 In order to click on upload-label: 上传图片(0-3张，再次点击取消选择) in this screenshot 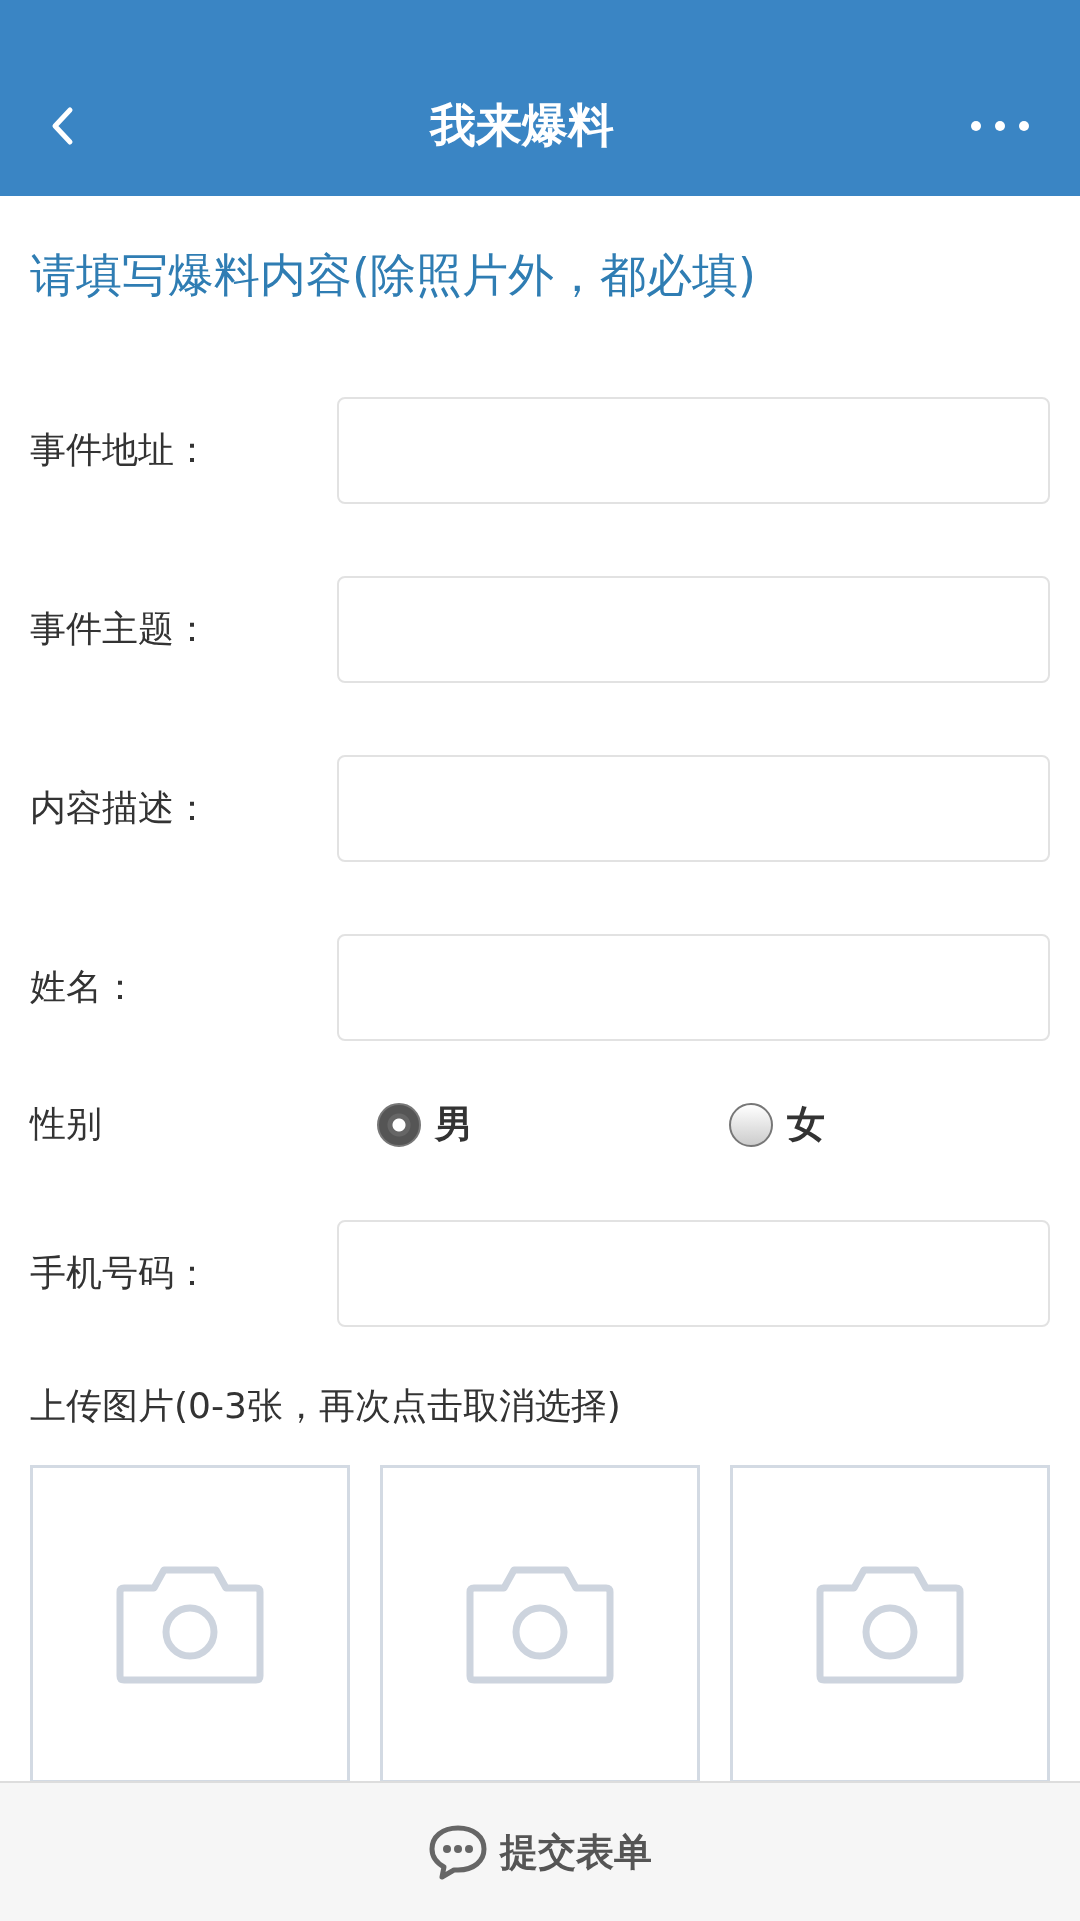, I will do `click(326, 1406)`.